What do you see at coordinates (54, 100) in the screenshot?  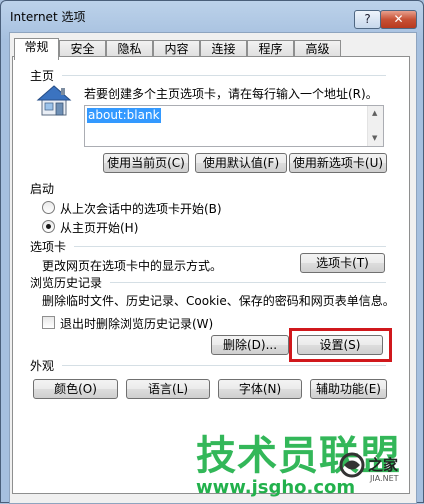 I see `home-icon` at bounding box center [54, 100].